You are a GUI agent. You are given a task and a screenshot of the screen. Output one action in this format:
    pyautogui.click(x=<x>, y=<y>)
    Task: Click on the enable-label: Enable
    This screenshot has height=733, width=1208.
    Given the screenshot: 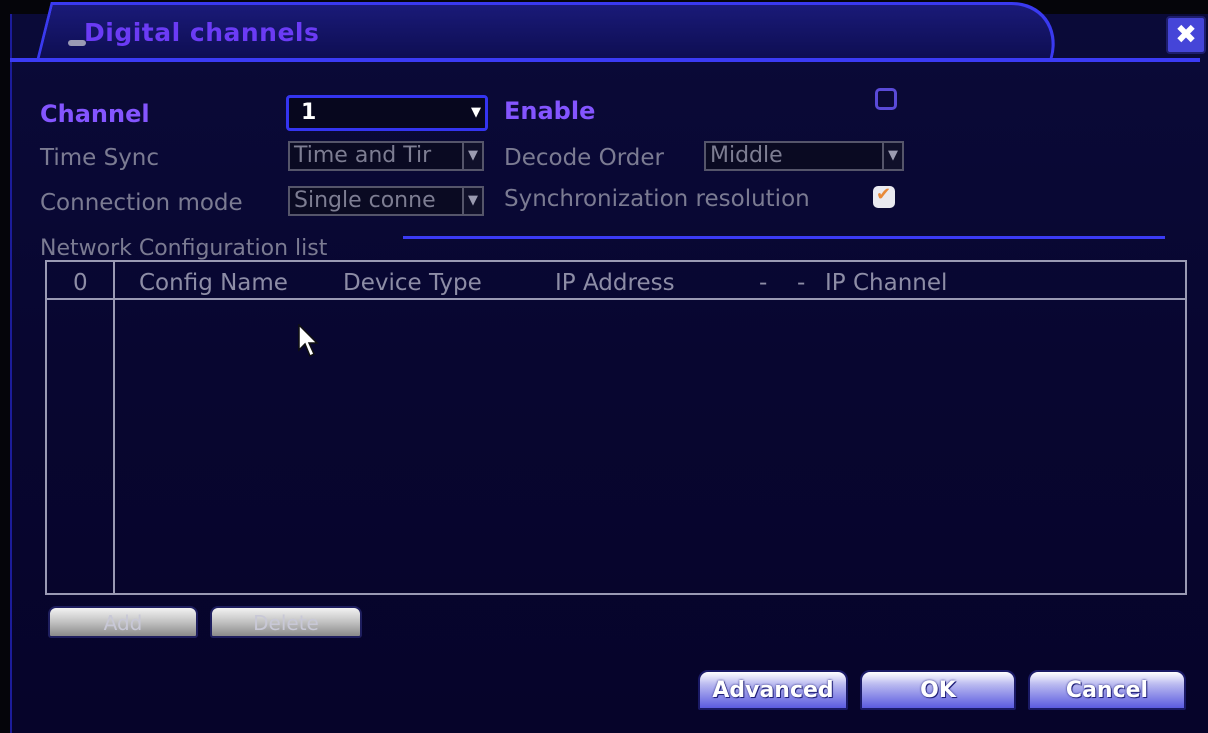 What is the action you would take?
    pyautogui.click(x=550, y=111)
    